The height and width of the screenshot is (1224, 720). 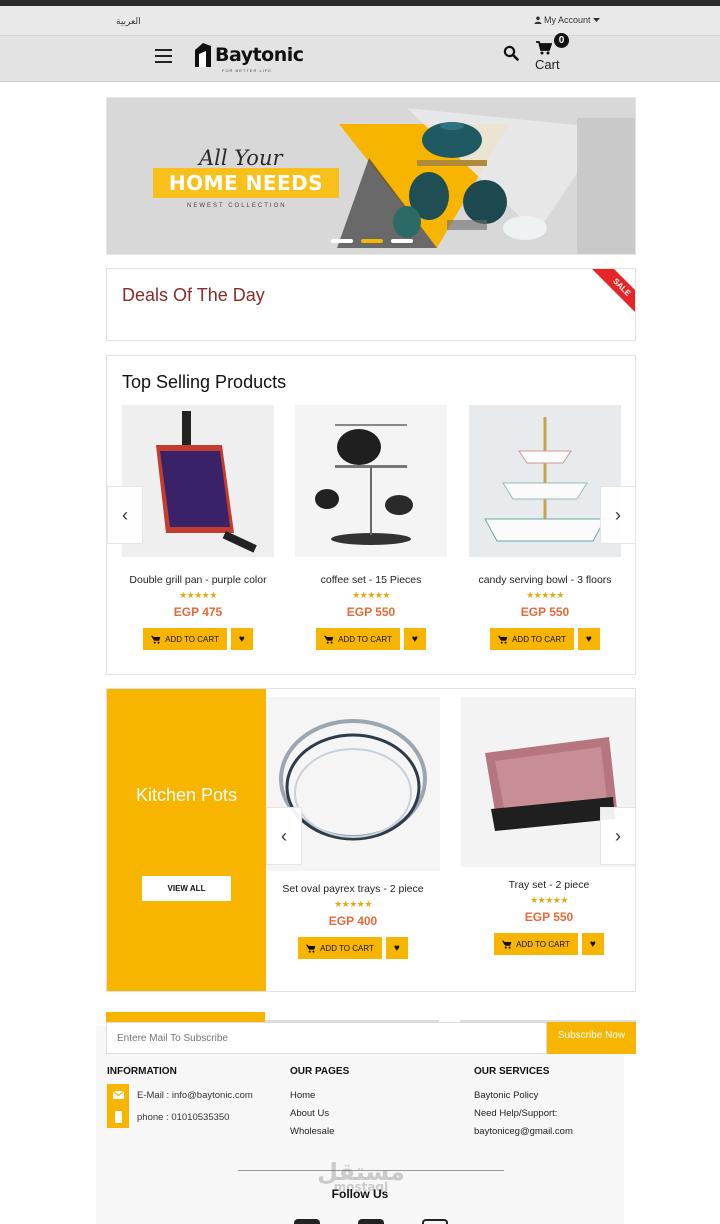 I want to click on product-image-candy-bowl, so click(x=545, y=481).